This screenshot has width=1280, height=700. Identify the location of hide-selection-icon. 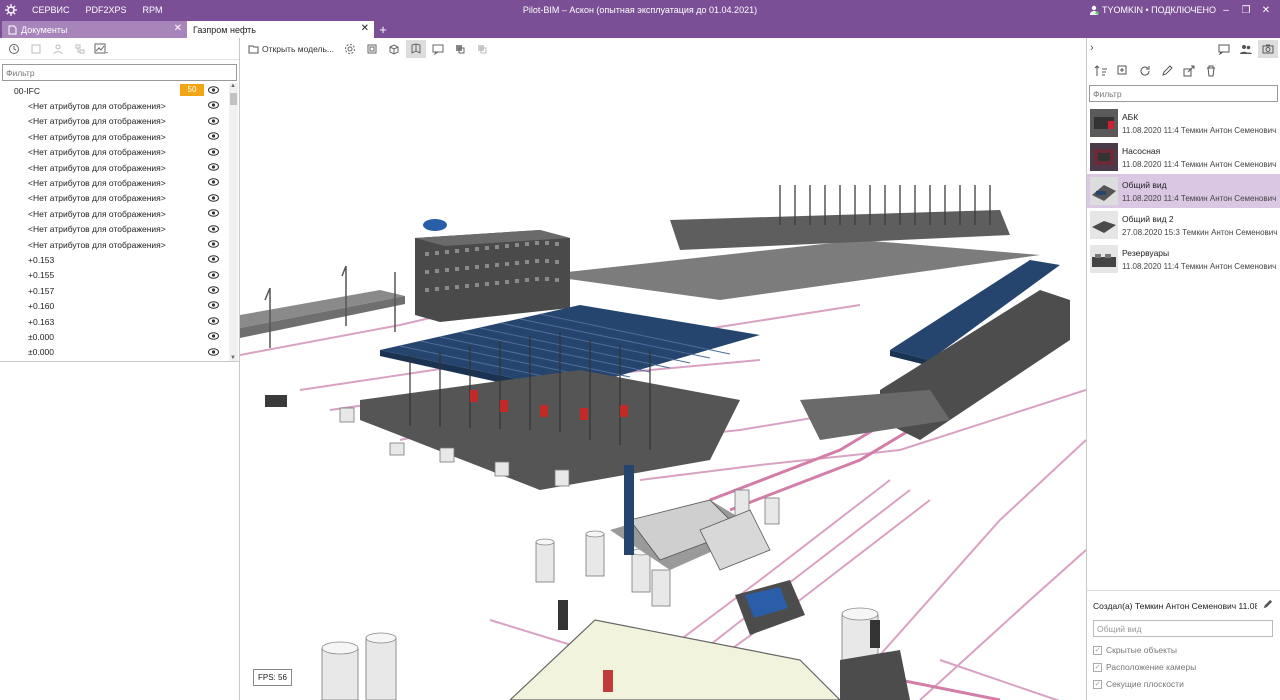
(482, 49).